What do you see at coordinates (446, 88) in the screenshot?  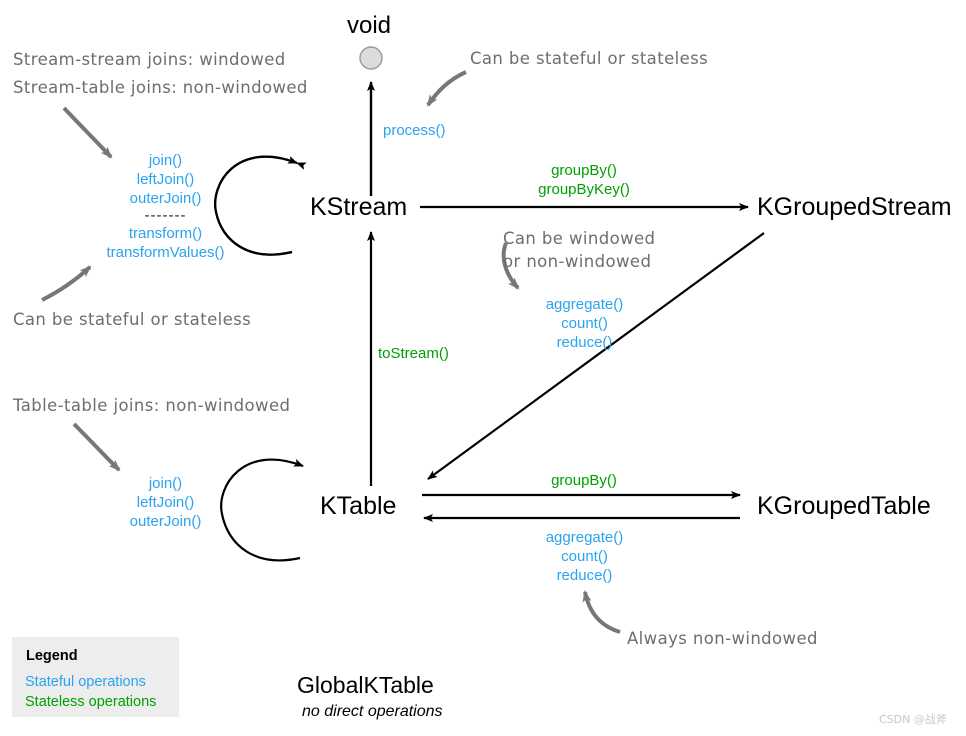 I see `annotation-arrow-process` at bounding box center [446, 88].